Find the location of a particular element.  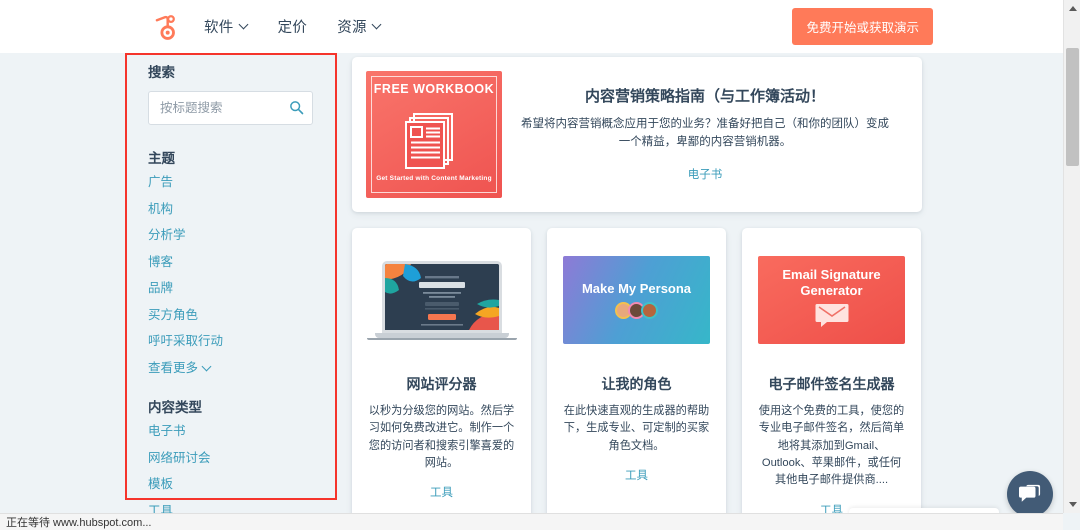

avatar is located at coordinates (649, 311).